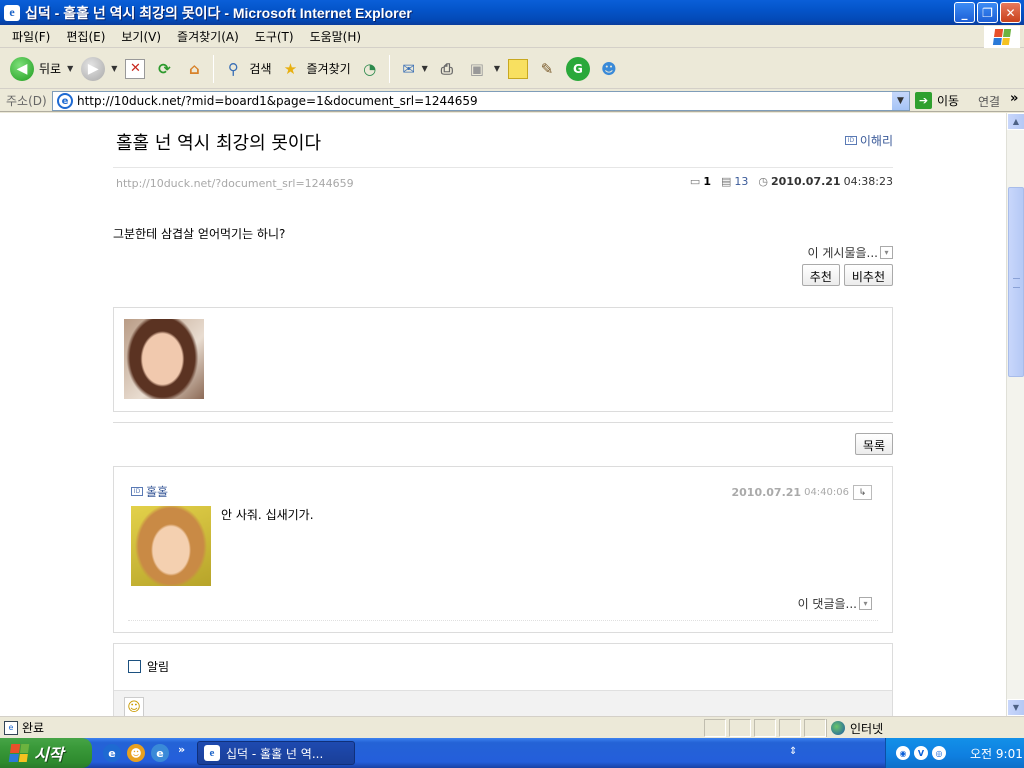 The width and height of the screenshot is (1024, 768). Describe the element at coordinates (315, 69) in the screenshot. I see `favorites-button: ★ 즐겨찾기` at that location.